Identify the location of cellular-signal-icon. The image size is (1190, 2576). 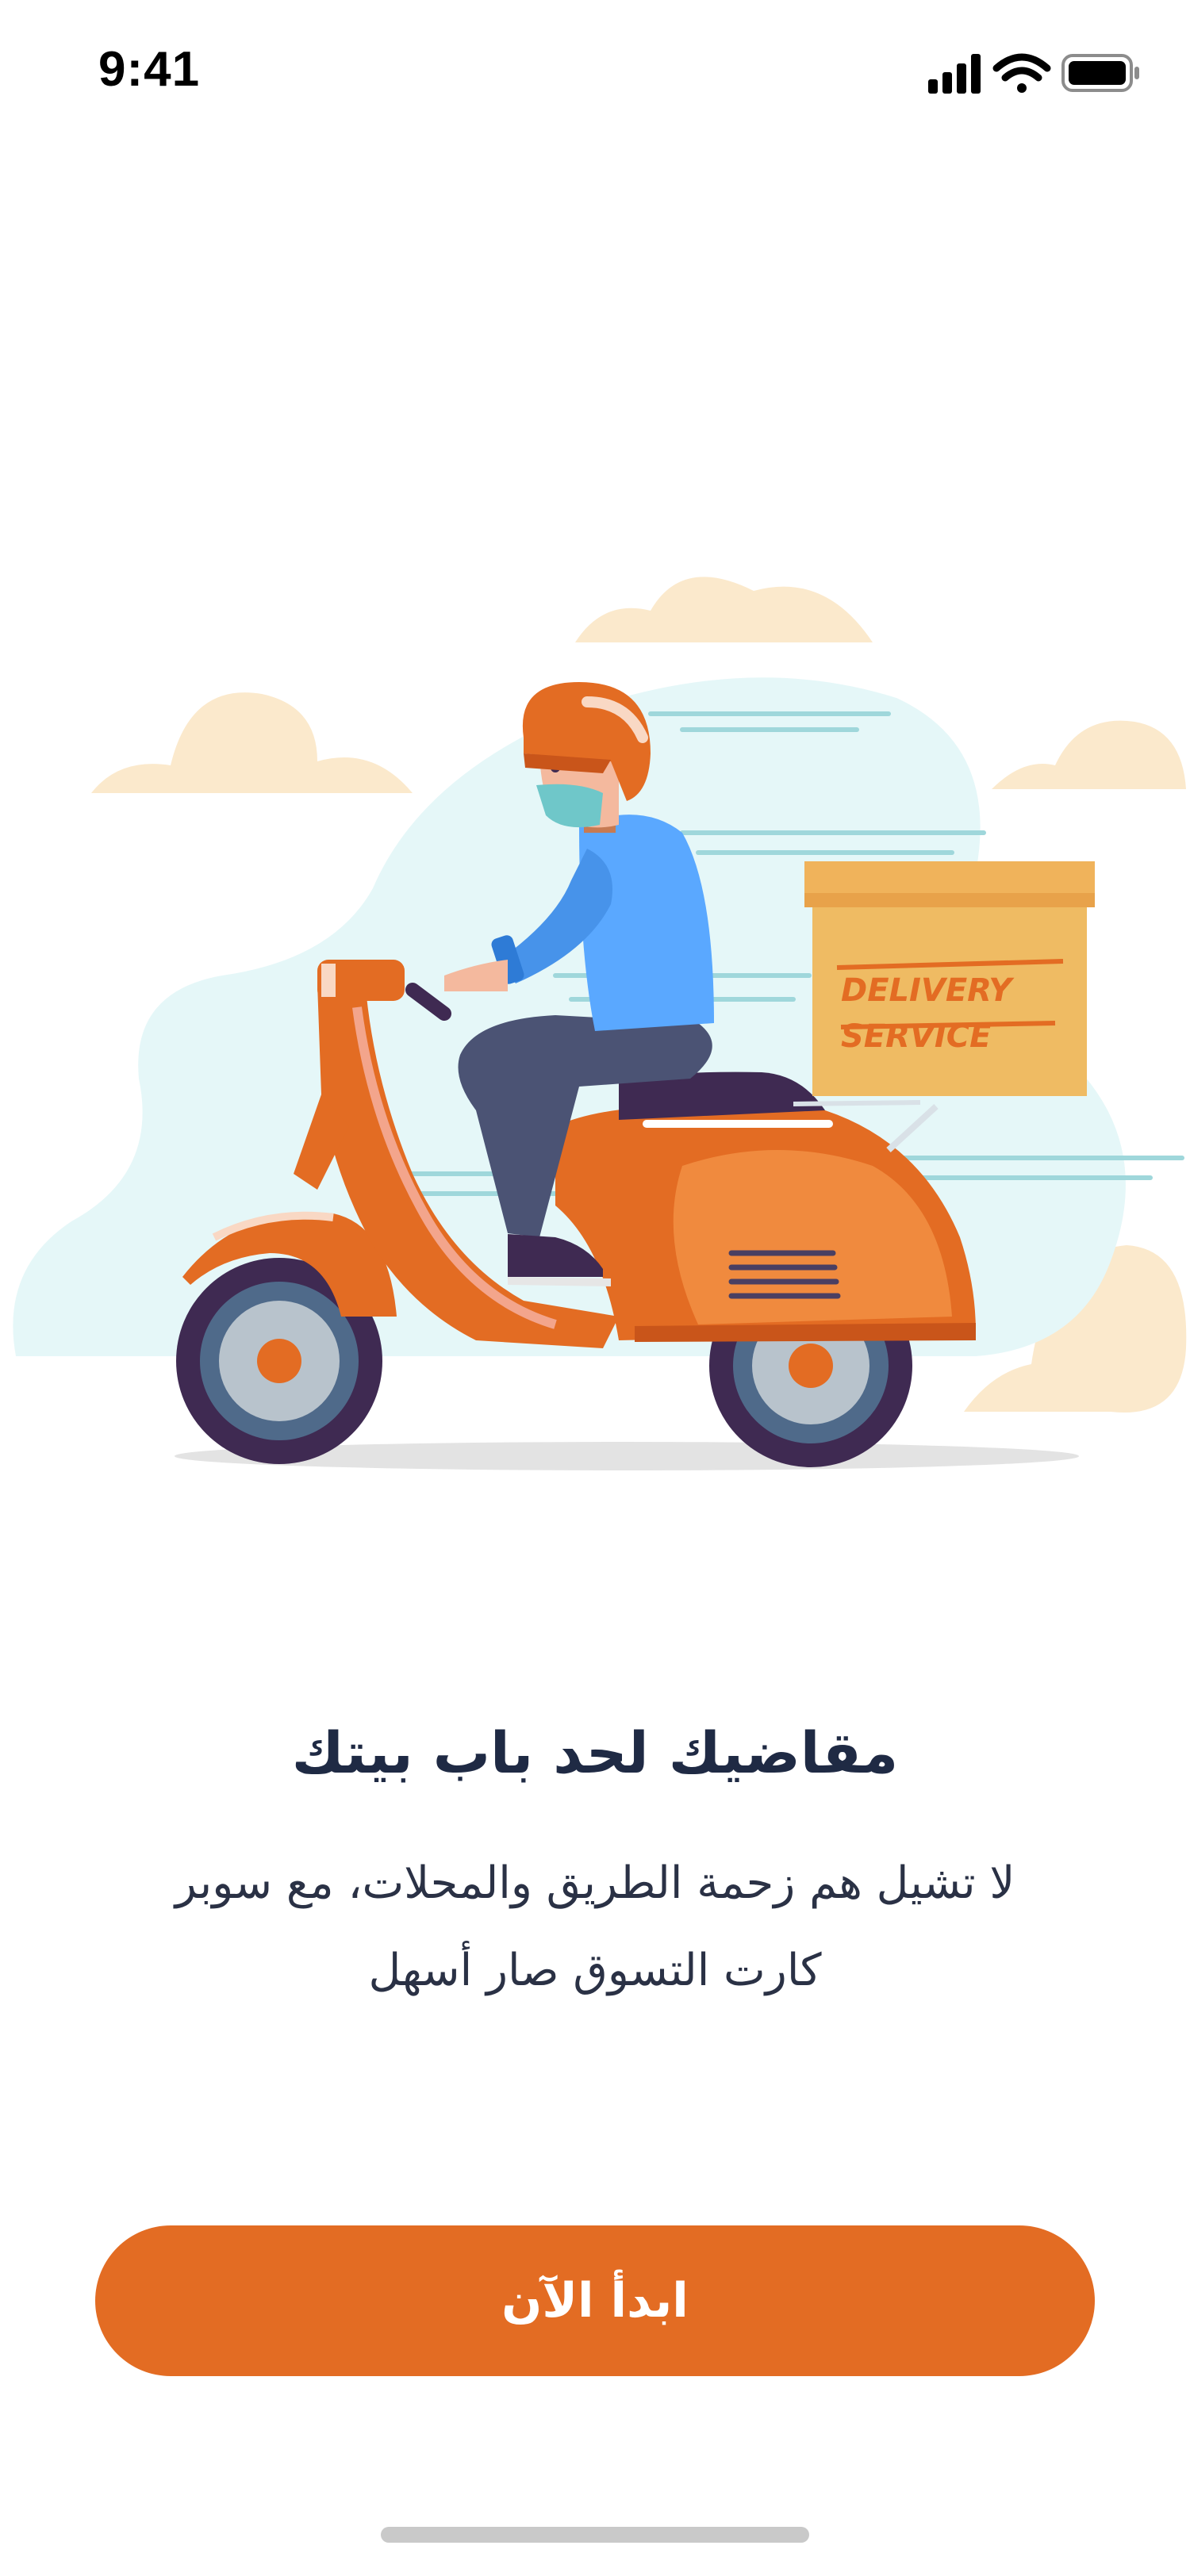
(954, 74).